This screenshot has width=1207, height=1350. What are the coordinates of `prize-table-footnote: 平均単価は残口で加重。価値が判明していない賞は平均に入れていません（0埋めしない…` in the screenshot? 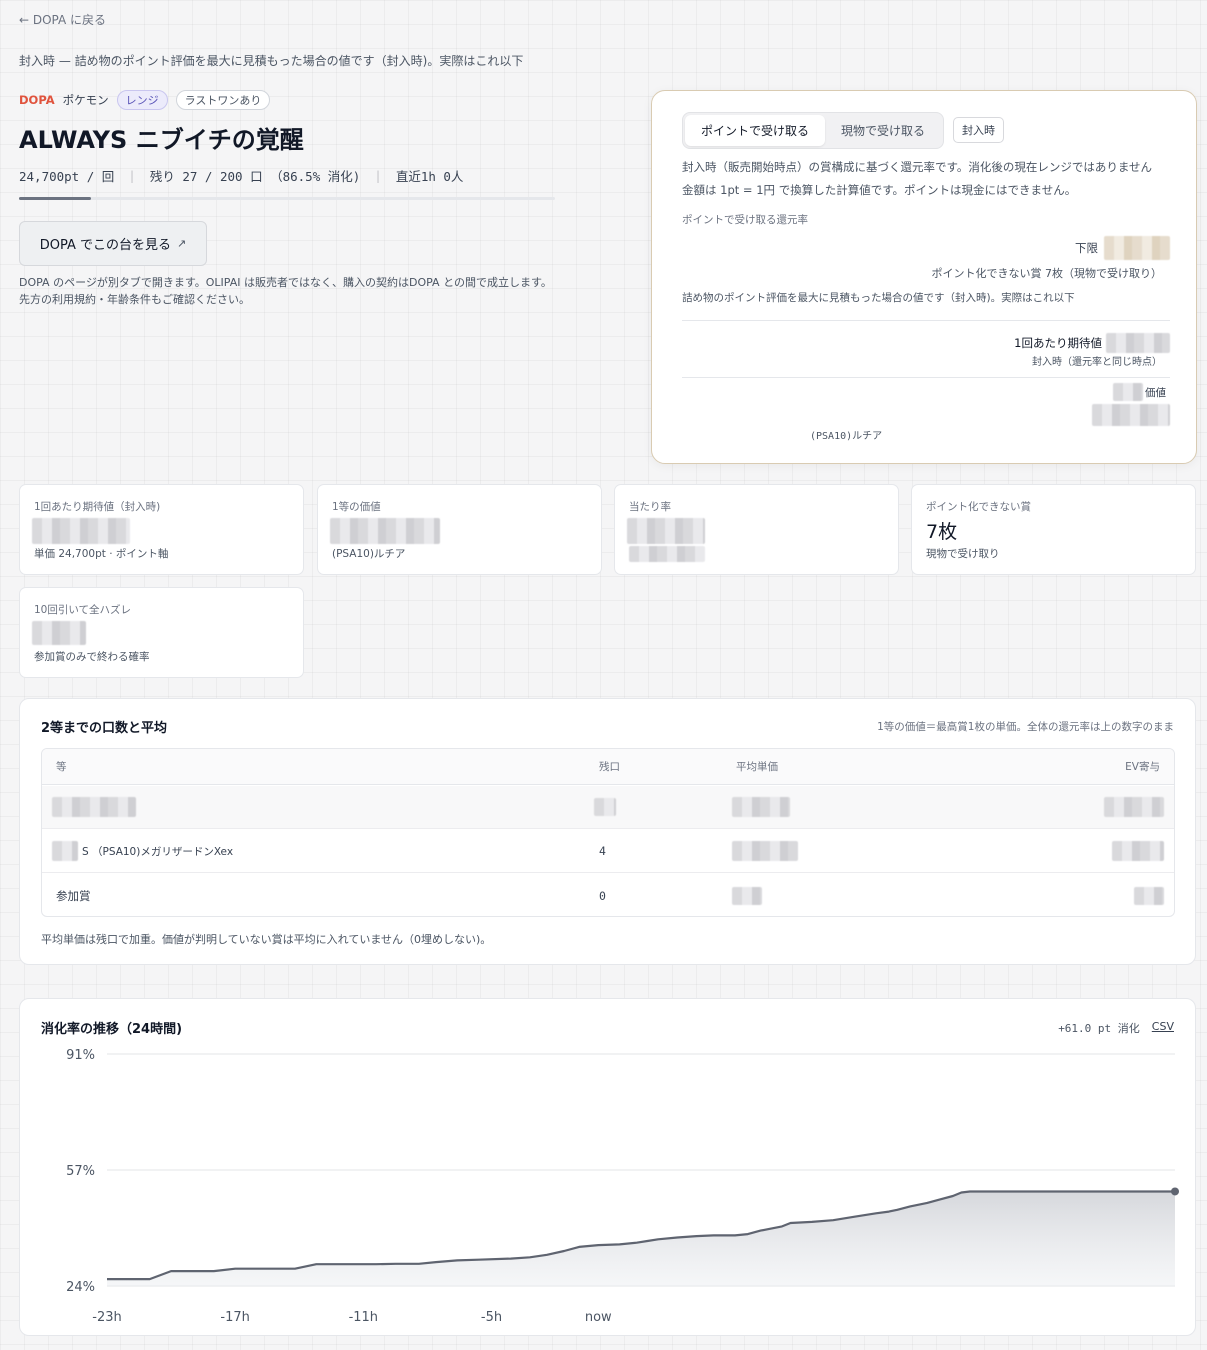 It's located at (266, 939).